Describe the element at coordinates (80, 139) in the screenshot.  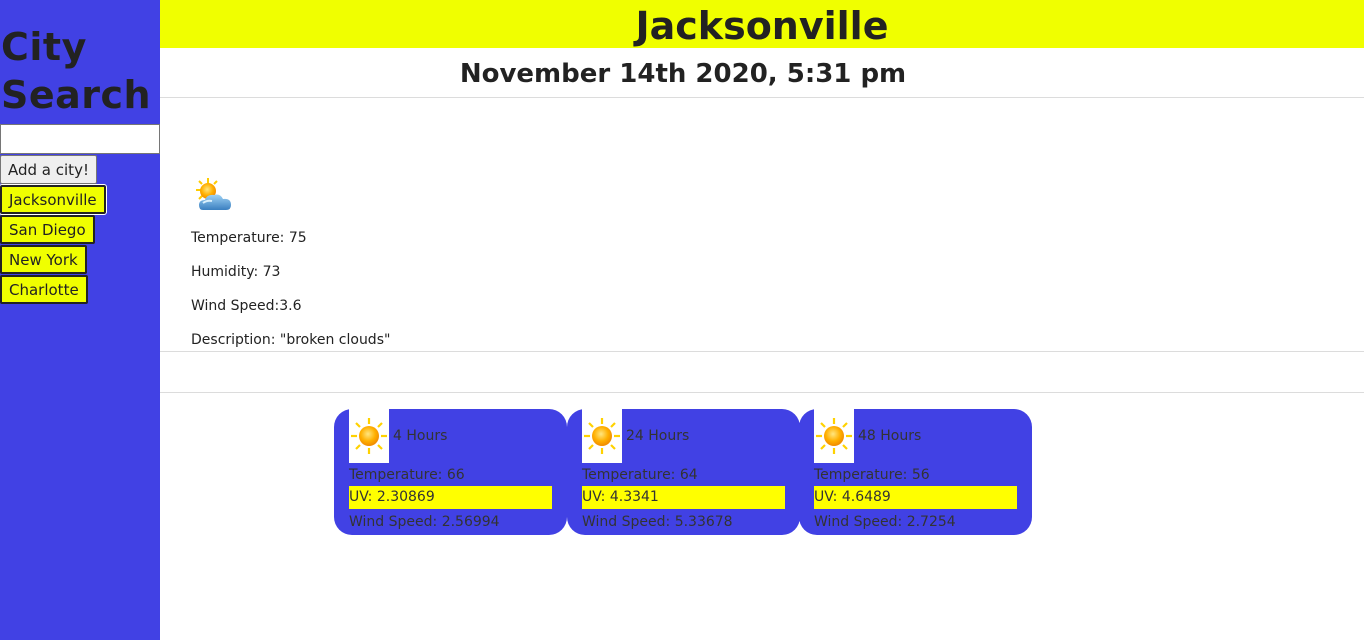
I see `city-search-input` at that location.